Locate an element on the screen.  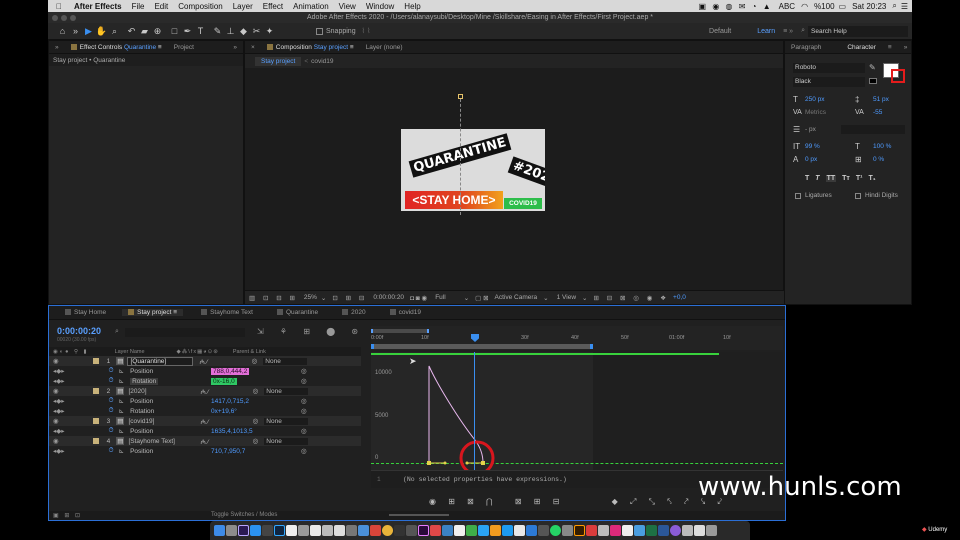
comp-time: 0:00:00:20 is located at coordinates (388, 297).